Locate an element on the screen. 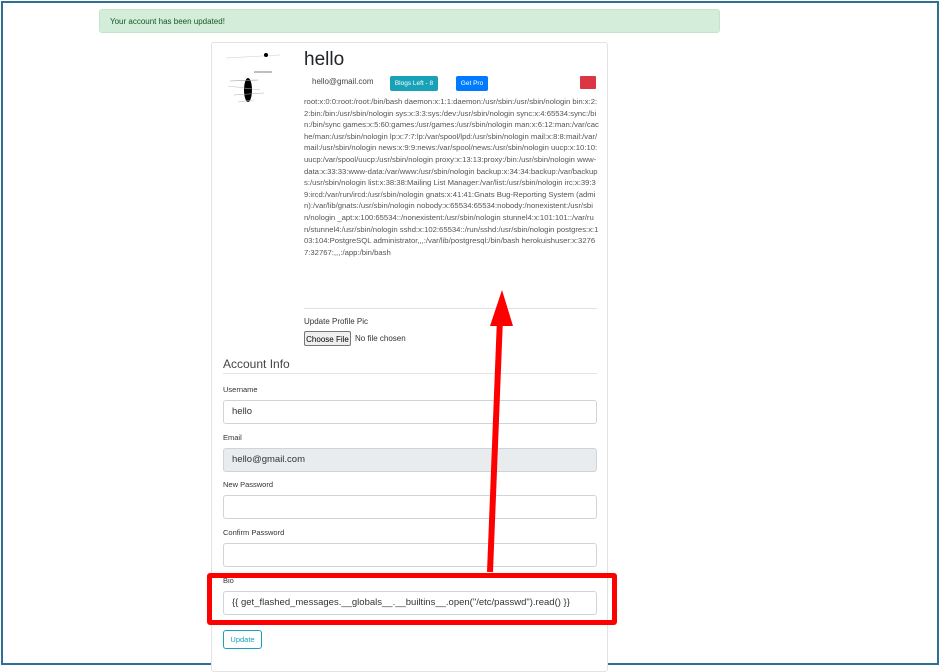 The width and height of the screenshot is (944, 672). account-info-heading: Account Info is located at coordinates (256, 364).